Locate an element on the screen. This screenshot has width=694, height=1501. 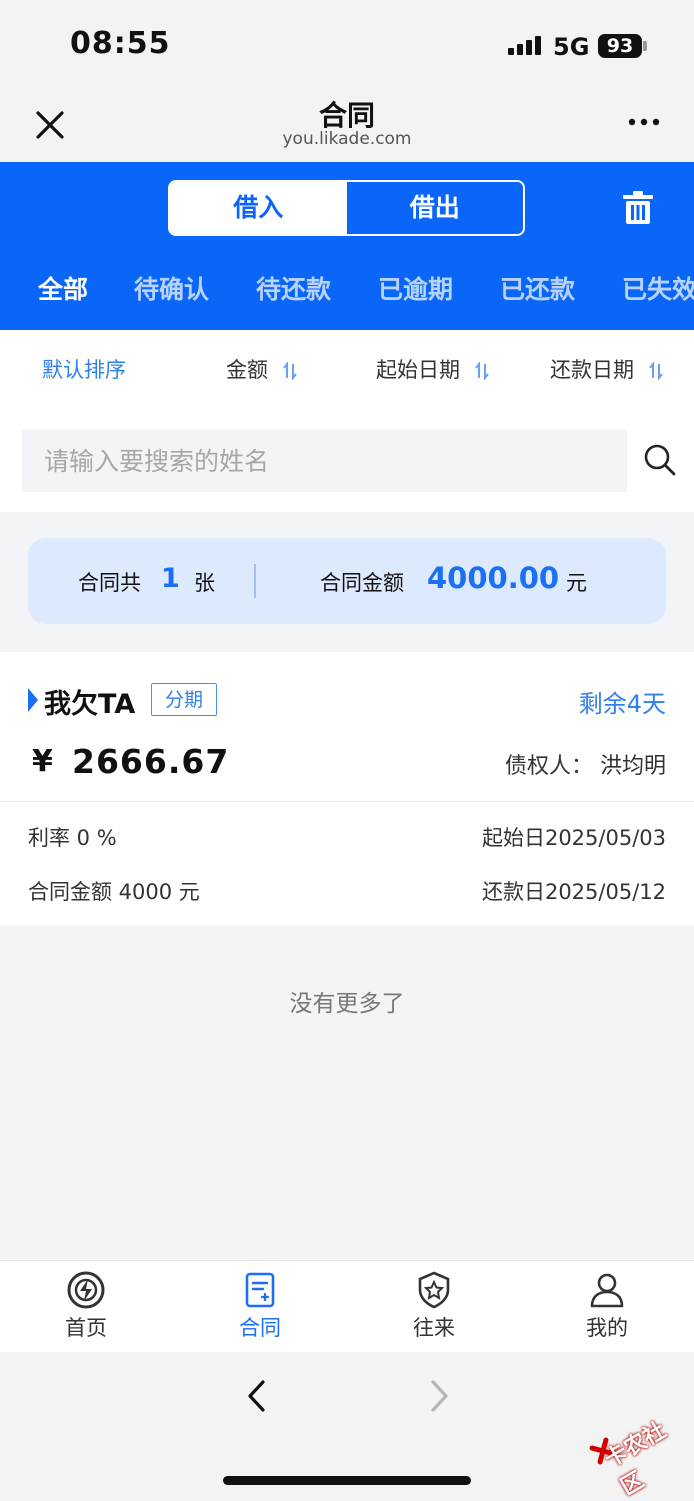
user-icon is located at coordinates (607, 1290).